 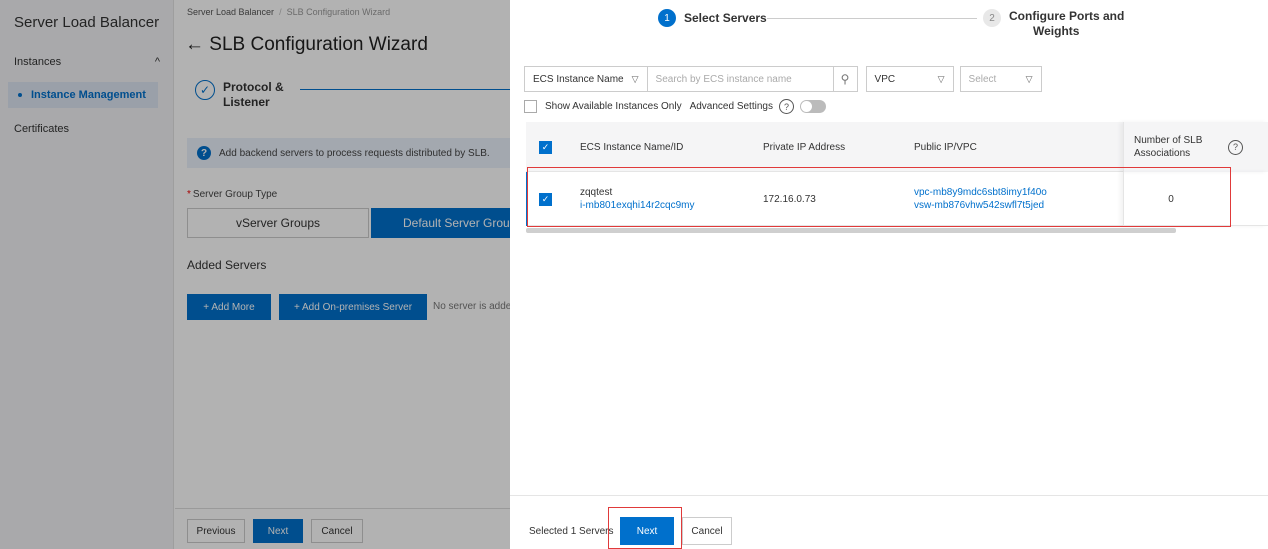 What do you see at coordinates (879, 197) in the screenshot?
I see `highlight-annotation-row` at bounding box center [879, 197].